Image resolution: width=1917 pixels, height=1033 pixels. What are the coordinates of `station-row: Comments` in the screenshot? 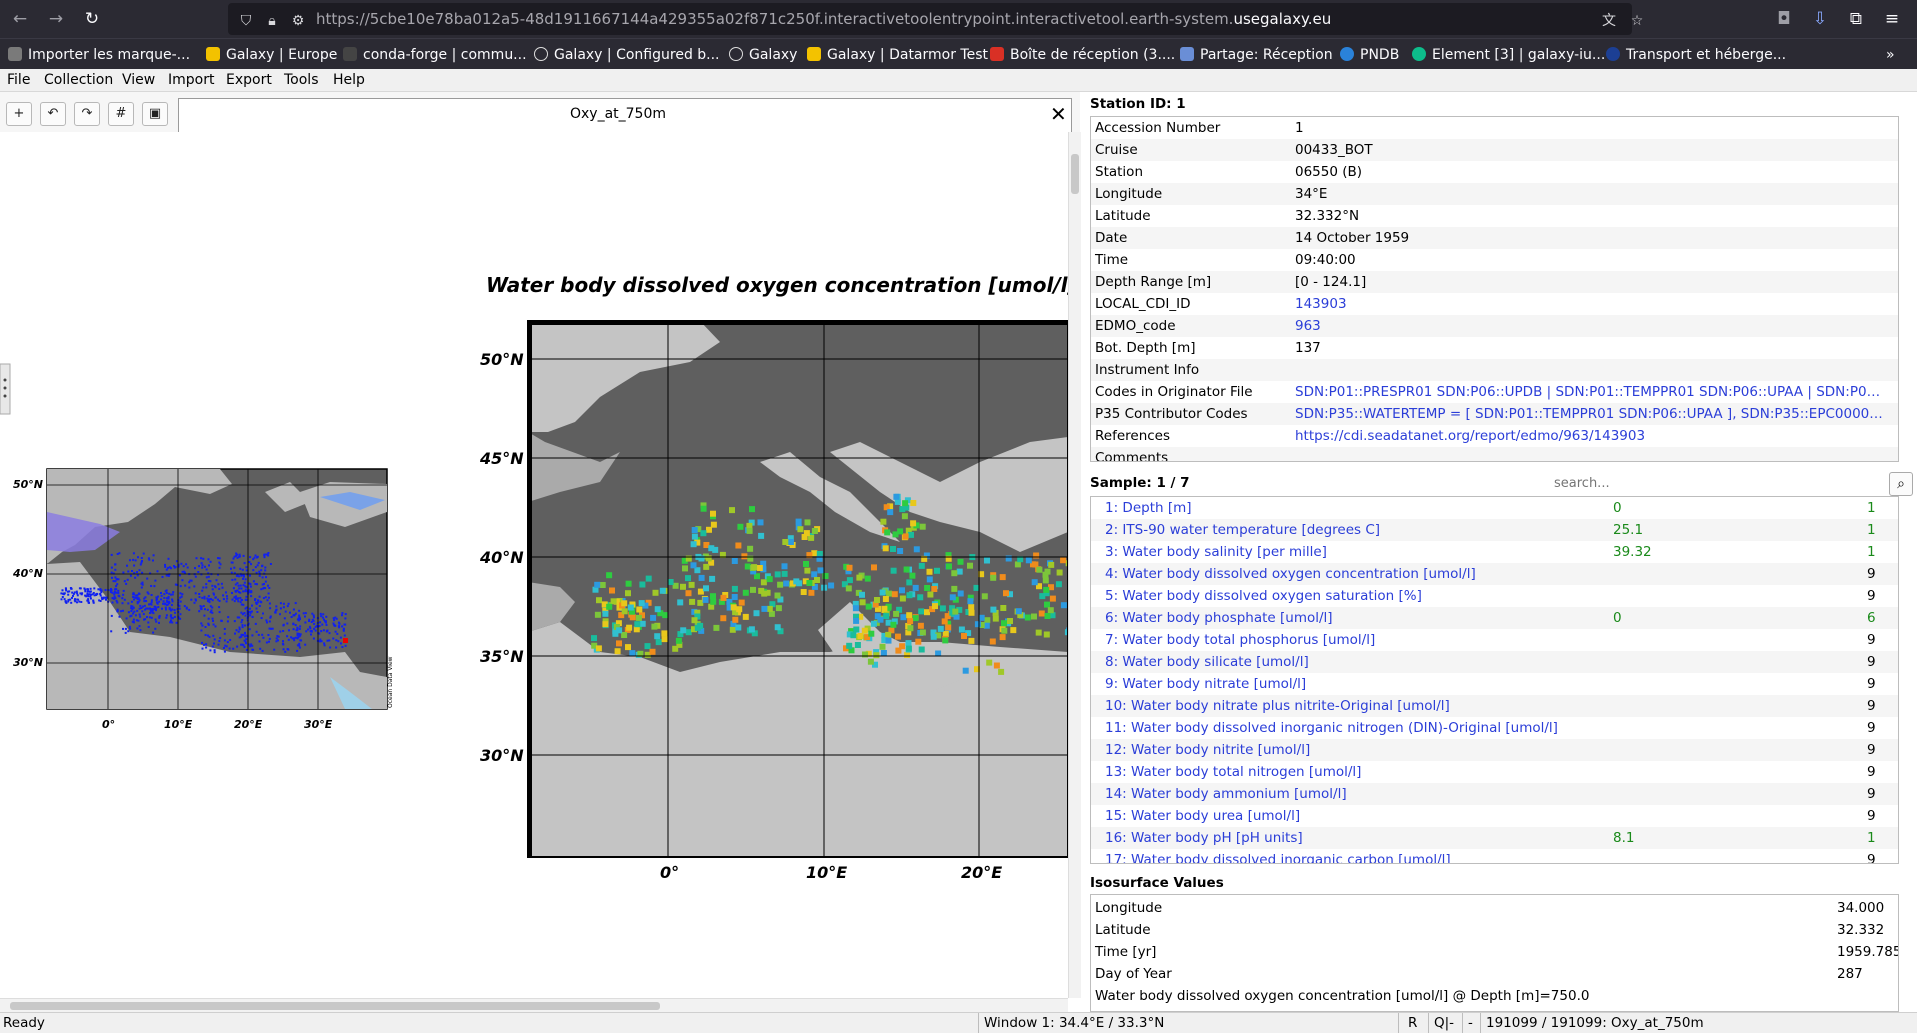 It's located at (1494, 454).